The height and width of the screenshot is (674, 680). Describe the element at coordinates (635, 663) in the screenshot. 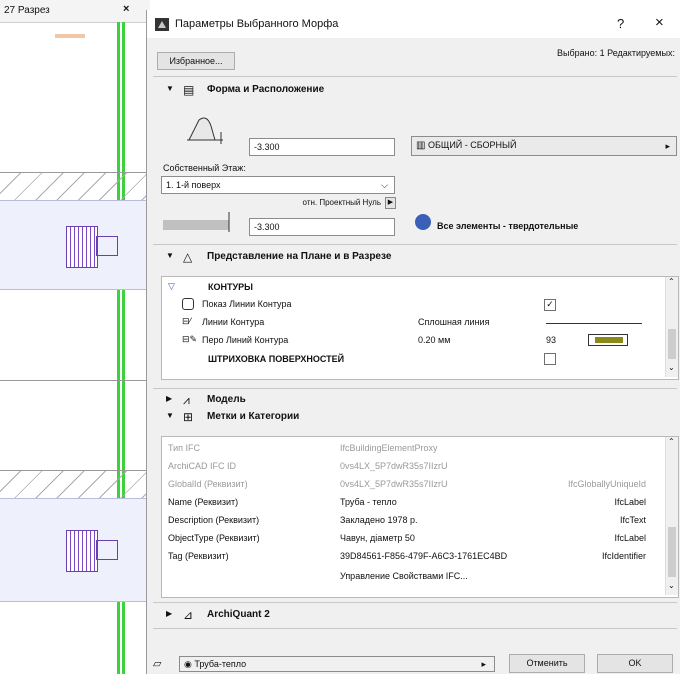

I see `ok-button: OK` at that location.